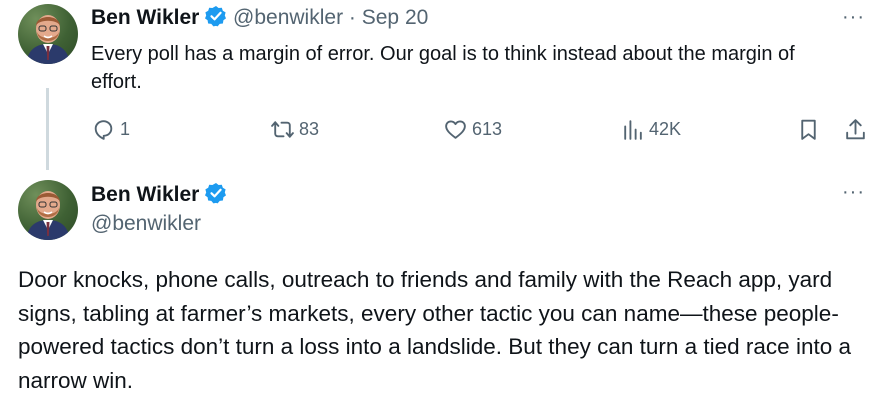 The height and width of the screenshot is (414, 886). What do you see at coordinates (47, 129) in the screenshot?
I see `thread-connector-line` at bounding box center [47, 129].